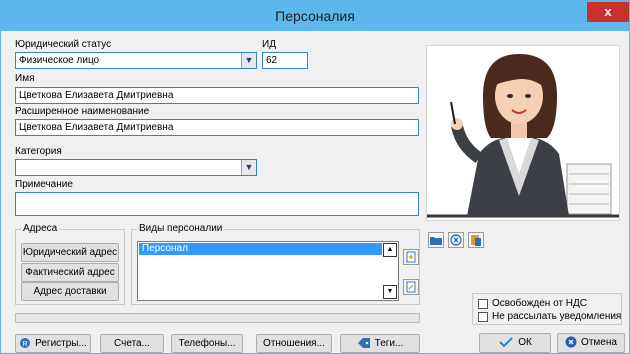 Image resolution: width=630 pixels, height=354 pixels. What do you see at coordinates (483, 304) in the screenshot?
I see `vat-exempt-checkbox` at bounding box center [483, 304].